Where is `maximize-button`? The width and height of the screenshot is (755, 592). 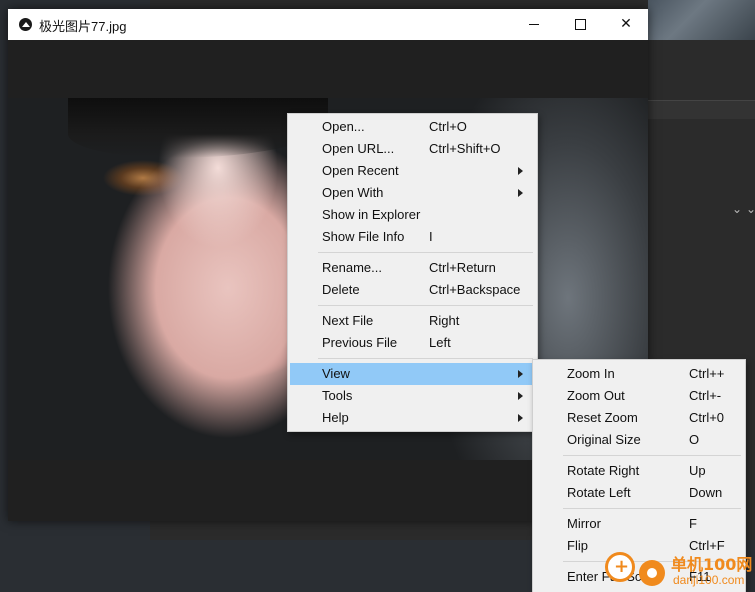
maximize-button is located at coordinates (580, 24).